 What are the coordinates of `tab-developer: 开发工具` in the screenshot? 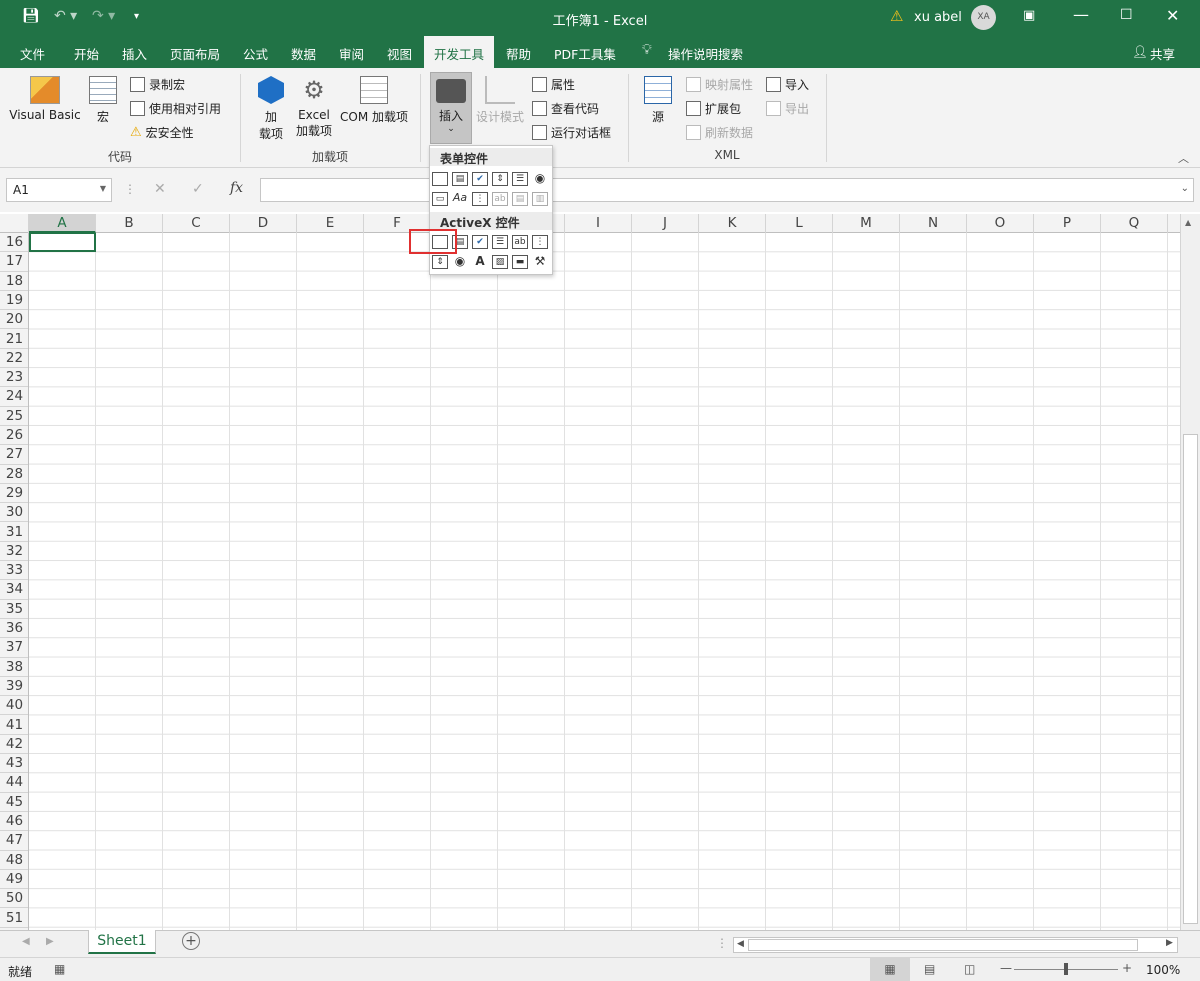 It's located at (459, 52).